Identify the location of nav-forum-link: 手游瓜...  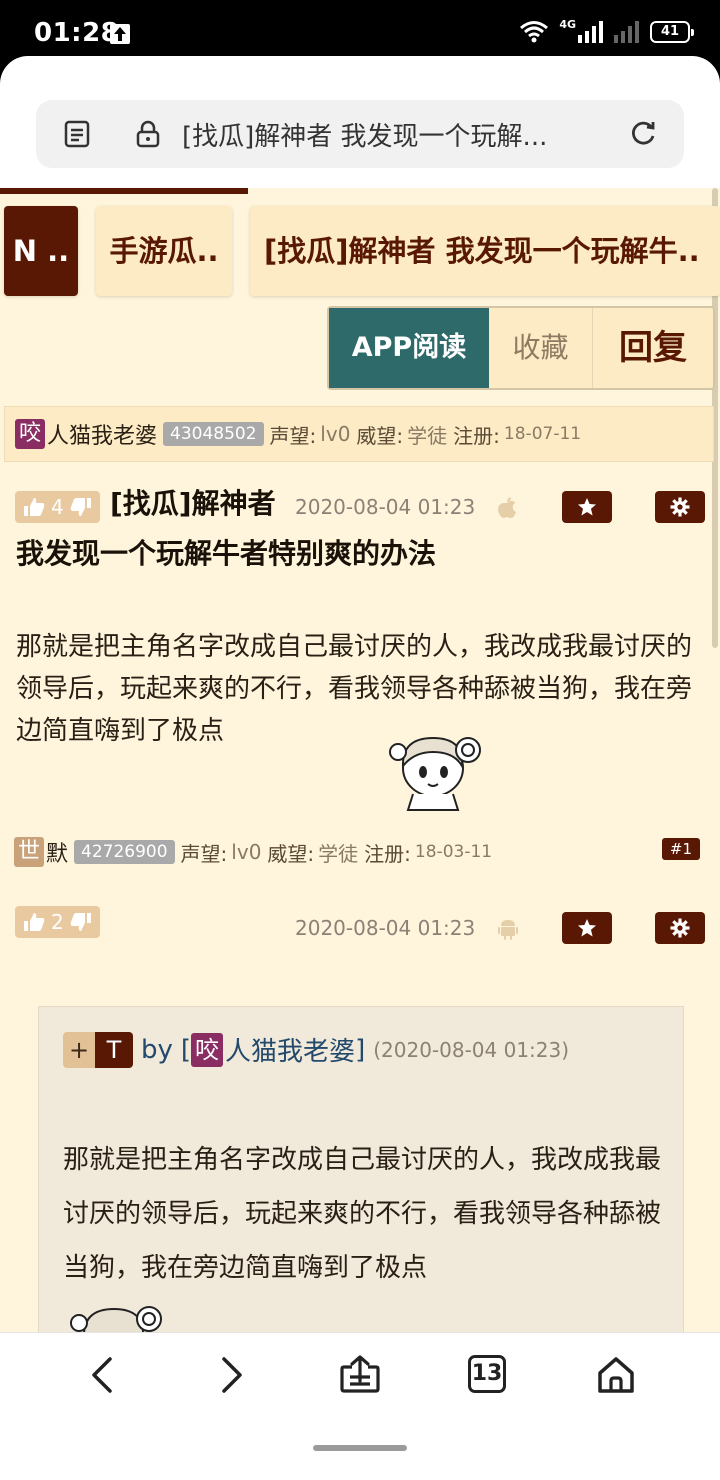
(164, 251).